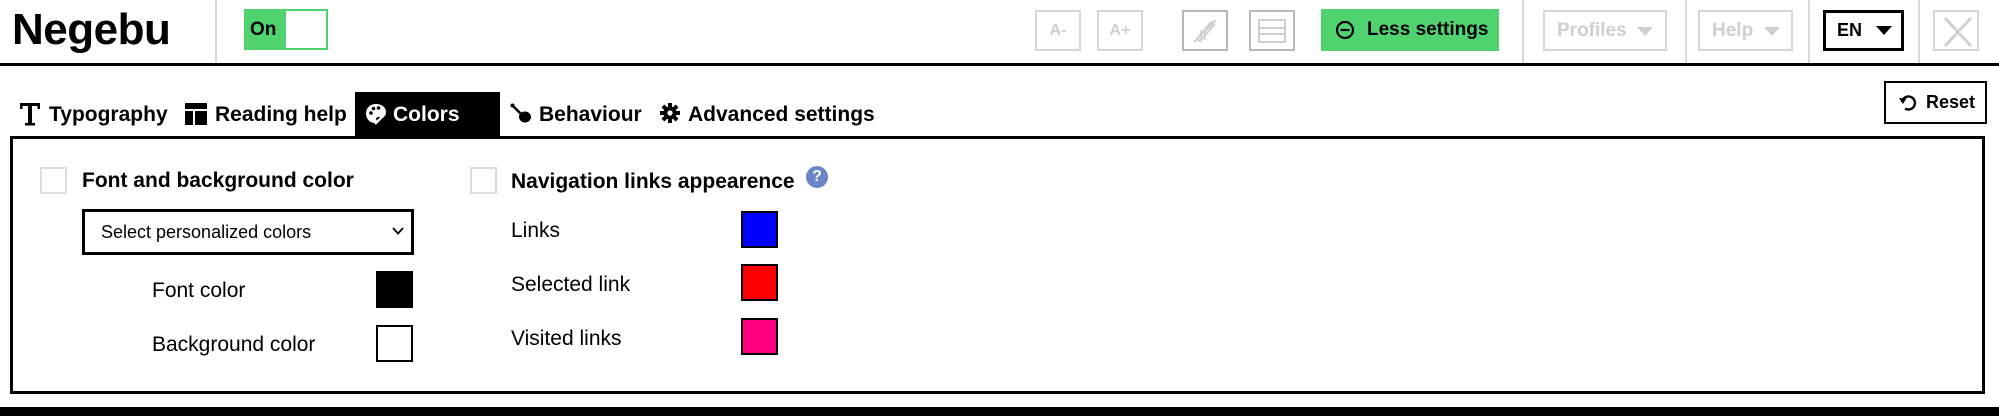 The width and height of the screenshot is (1999, 416). What do you see at coordinates (1058, 30) in the screenshot?
I see `decrease-font-button: A-` at bounding box center [1058, 30].